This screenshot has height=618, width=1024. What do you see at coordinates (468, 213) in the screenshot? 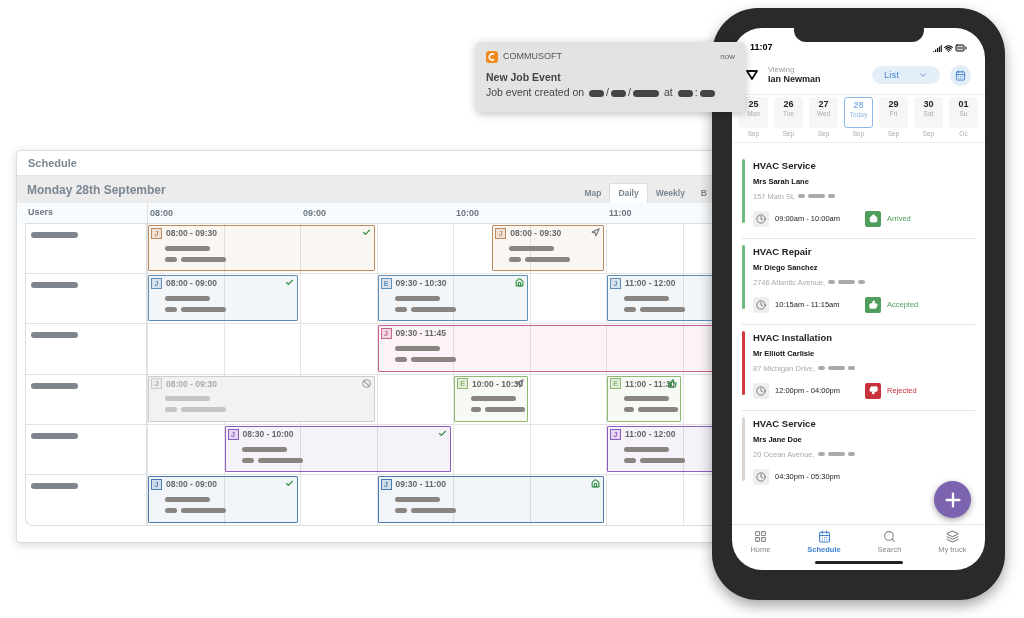
I see `hour-label: 10:00` at bounding box center [468, 213].